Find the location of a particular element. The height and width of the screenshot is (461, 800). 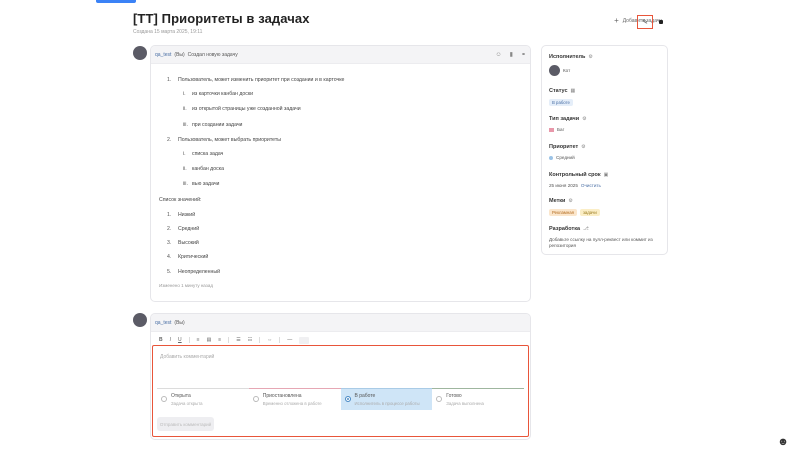

italic-button: I is located at coordinates (170, 340).